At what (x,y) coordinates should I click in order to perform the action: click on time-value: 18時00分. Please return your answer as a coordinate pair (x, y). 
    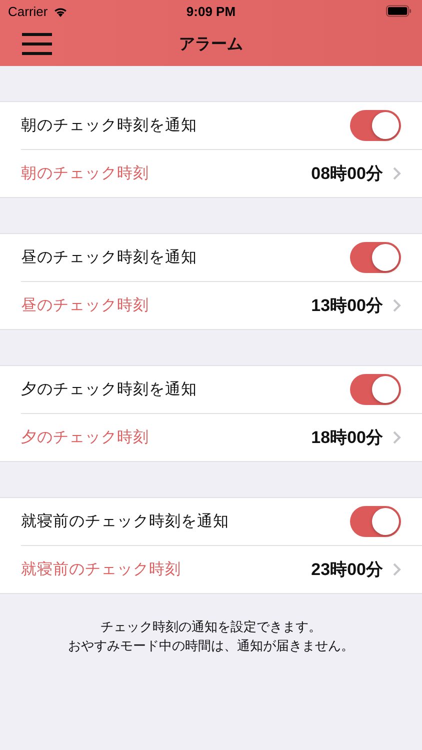
    Looking at the image, I should click on (347, 437).